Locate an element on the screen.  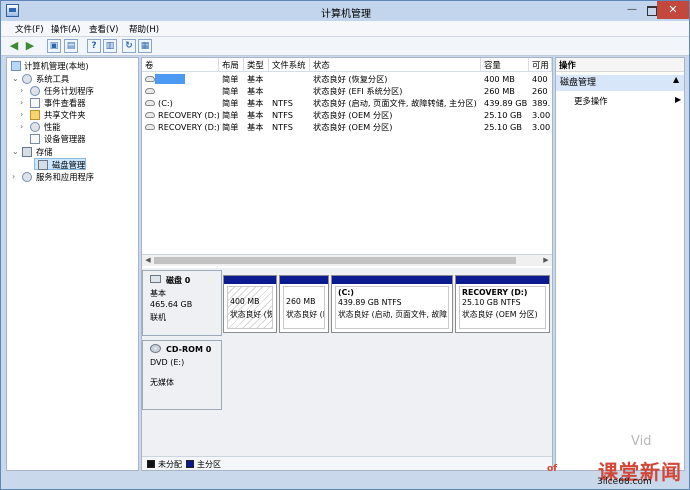
minimize-button: — is located at coordinates (632, 10).